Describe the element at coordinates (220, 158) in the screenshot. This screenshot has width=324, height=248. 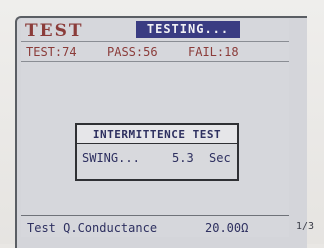
I see `swing-unit: Sec` at that location.